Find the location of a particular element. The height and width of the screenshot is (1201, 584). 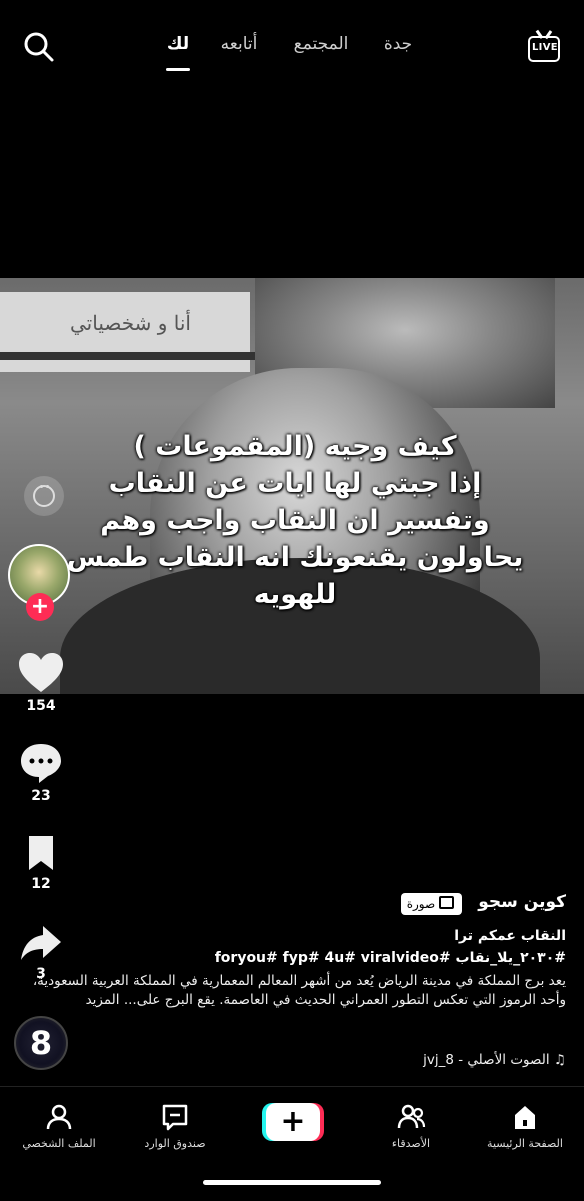

music-note-icon: ♫ is located at coordinates (557, 1060).